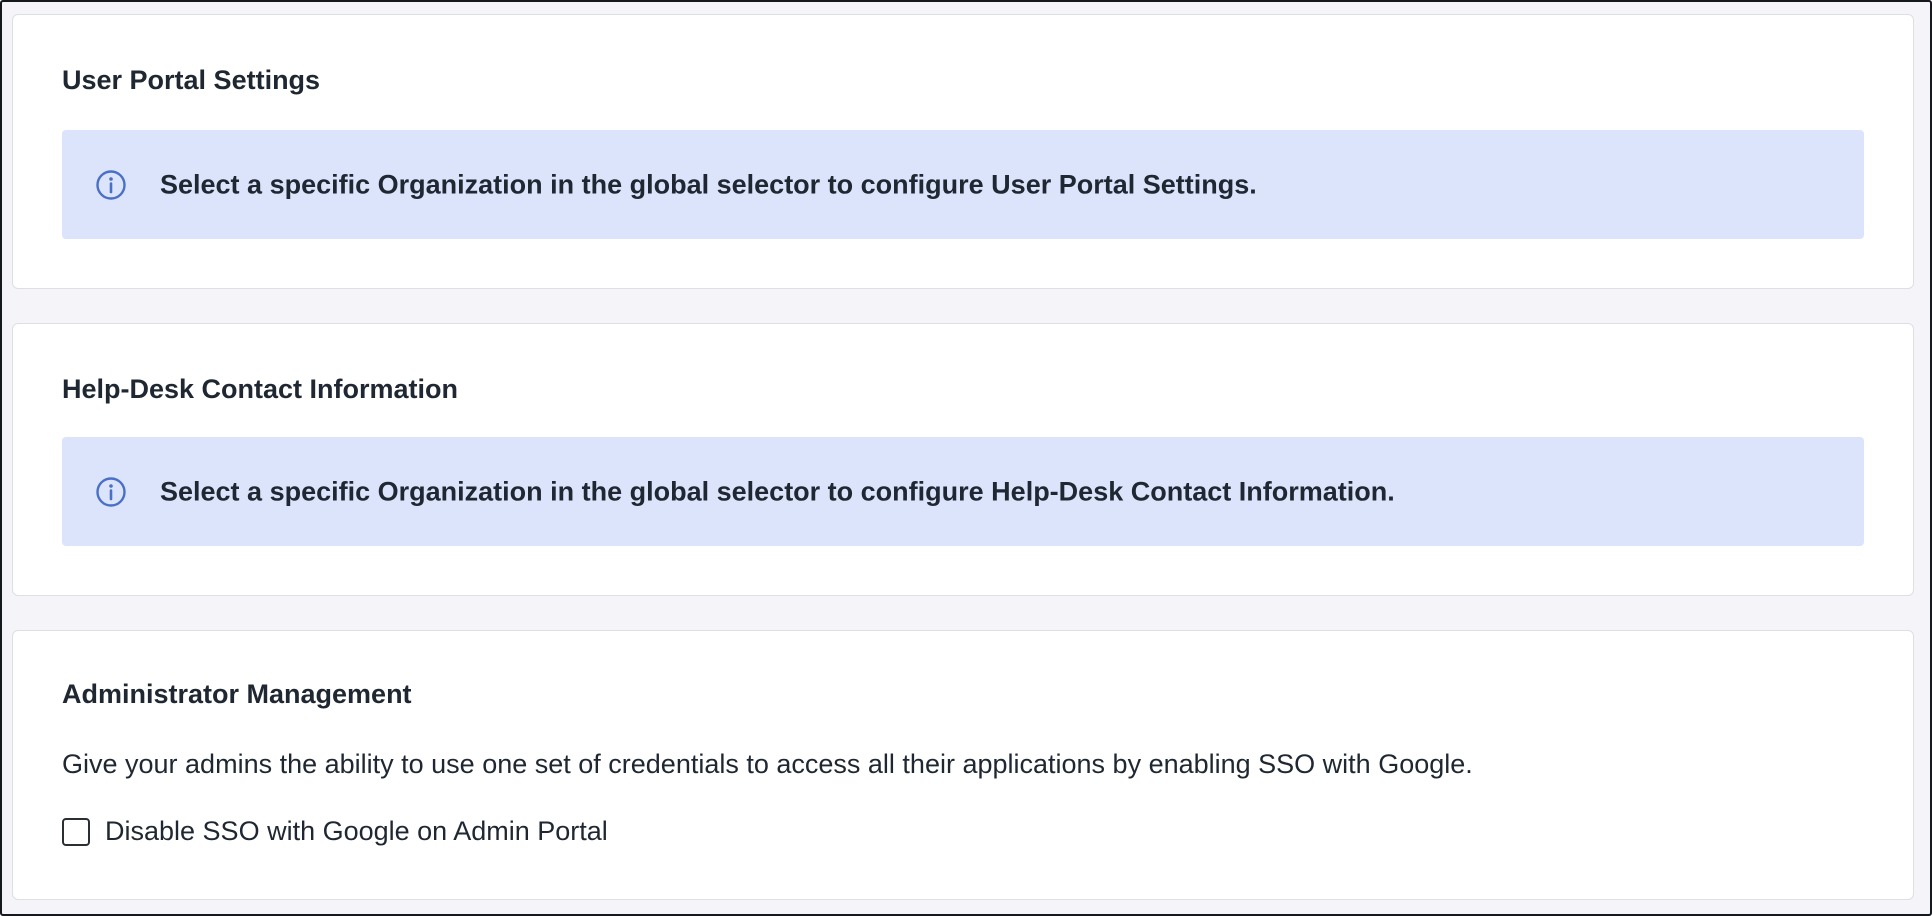 This screenshot has width=1932, height=916. What do you see at coordinates (76, 831) in the screenshot?
I see `disable-sso-google-checkbox` at bounding box center [76, 831].